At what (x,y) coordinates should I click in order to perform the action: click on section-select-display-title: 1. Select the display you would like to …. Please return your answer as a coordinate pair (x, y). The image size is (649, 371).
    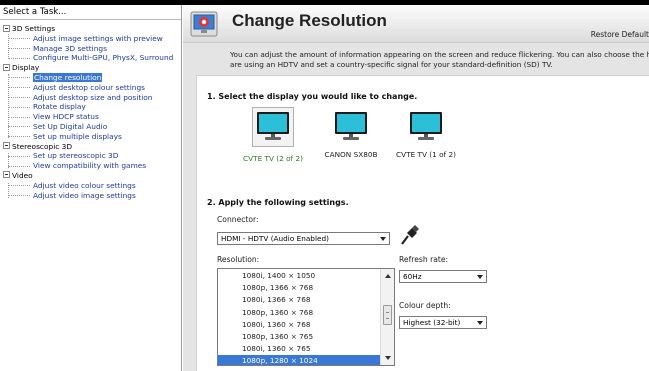
    Looking at the image, I should click on (312, 96).